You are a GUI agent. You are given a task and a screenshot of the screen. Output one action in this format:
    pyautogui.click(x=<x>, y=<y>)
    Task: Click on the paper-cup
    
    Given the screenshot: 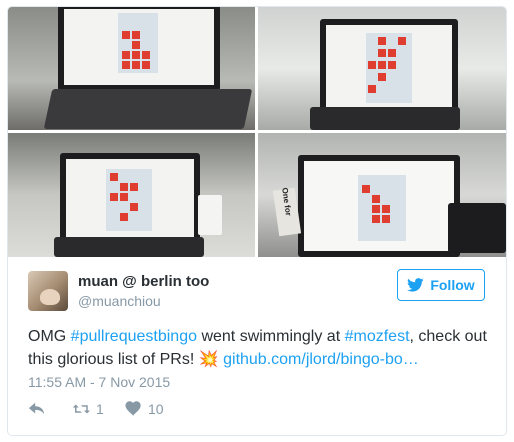 What is the action you would take?
    pyautogui.click(x=210, y=215)
    